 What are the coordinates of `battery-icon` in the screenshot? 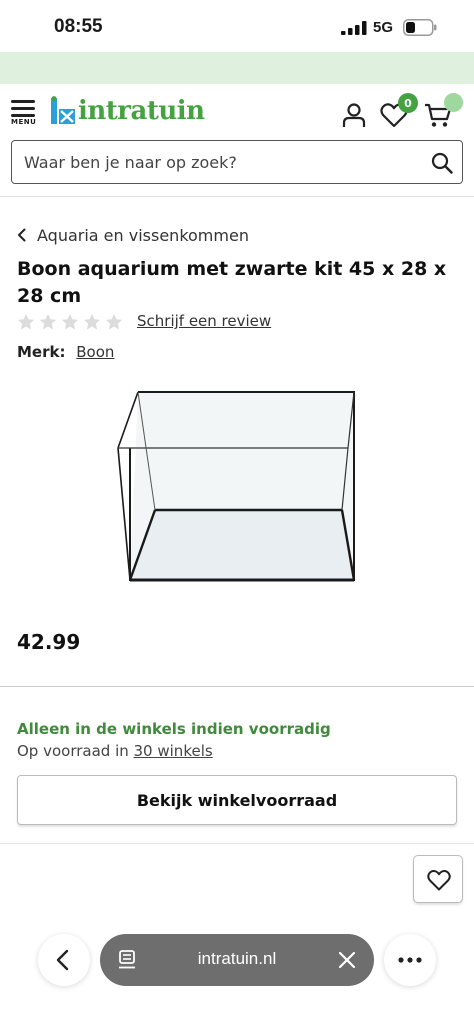 It's located at (420, 27).